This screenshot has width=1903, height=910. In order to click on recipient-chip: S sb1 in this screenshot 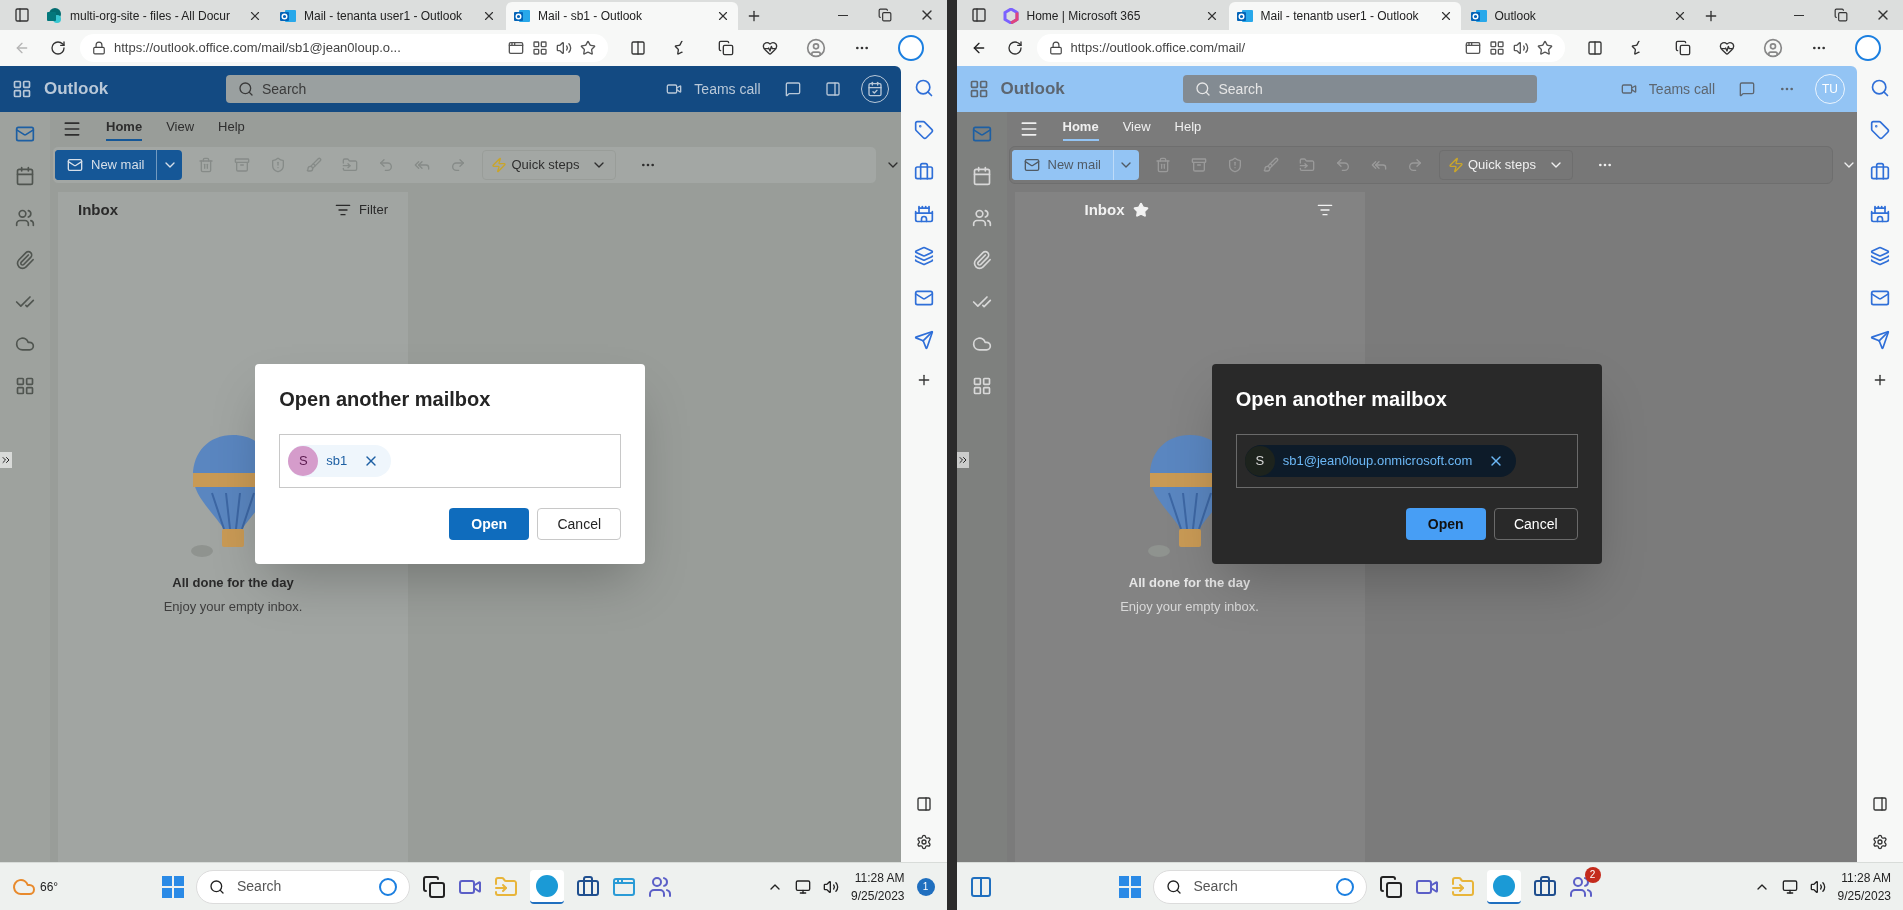, I will do `click(340, 461)`.